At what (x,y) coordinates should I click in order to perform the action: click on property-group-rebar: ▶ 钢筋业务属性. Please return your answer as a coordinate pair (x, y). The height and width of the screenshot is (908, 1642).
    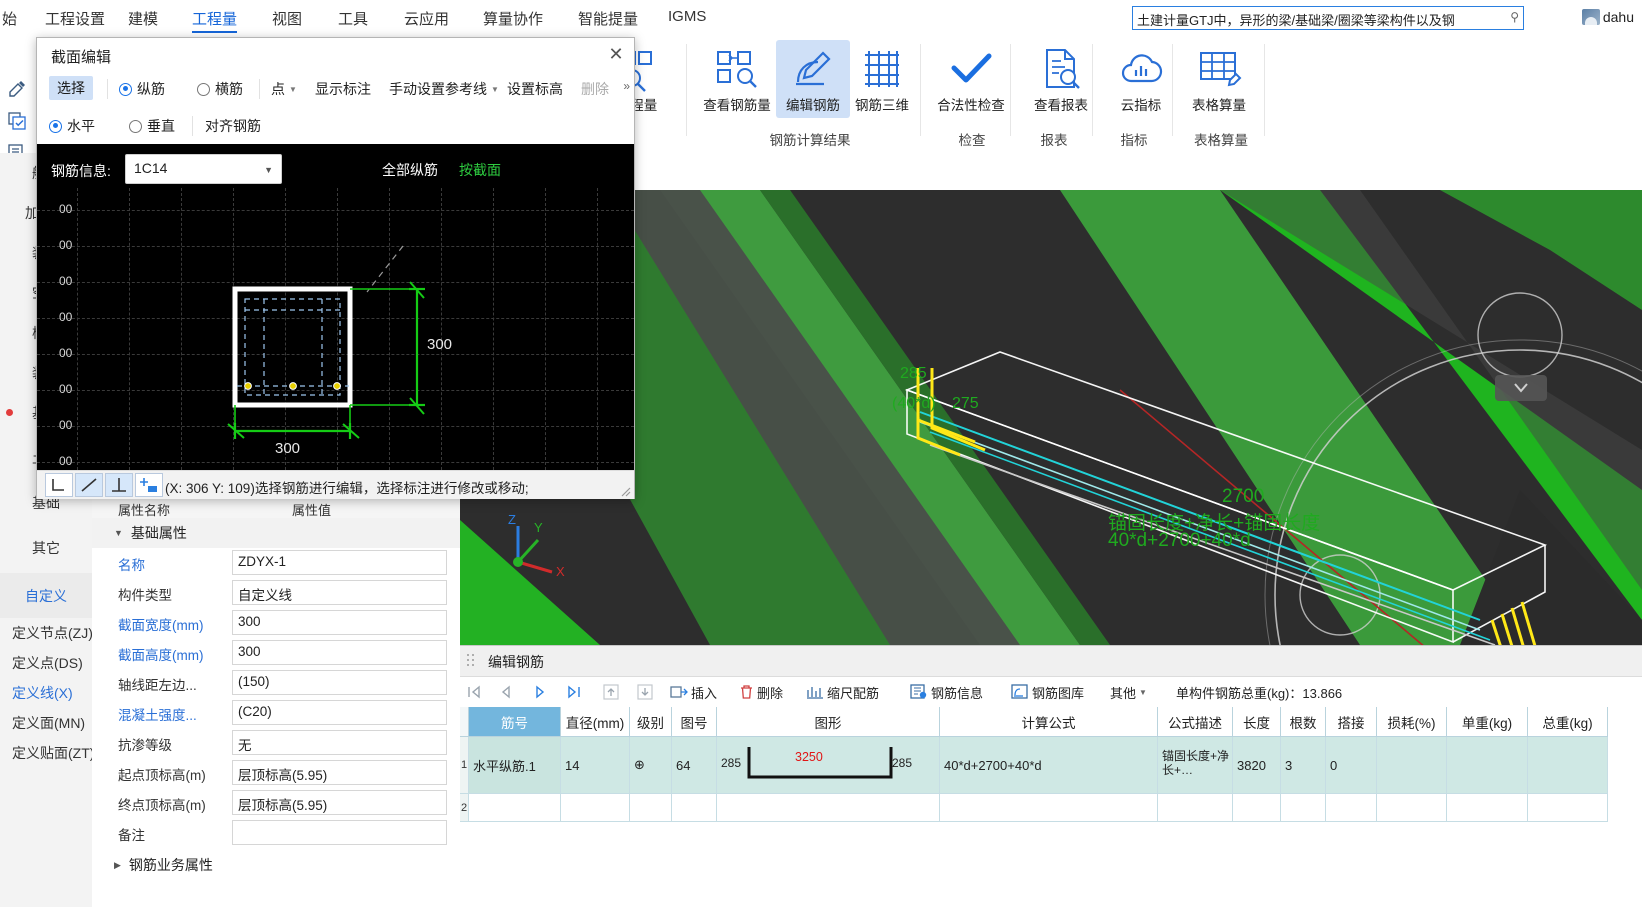
    Looking at the image, I should click on (276, 865).